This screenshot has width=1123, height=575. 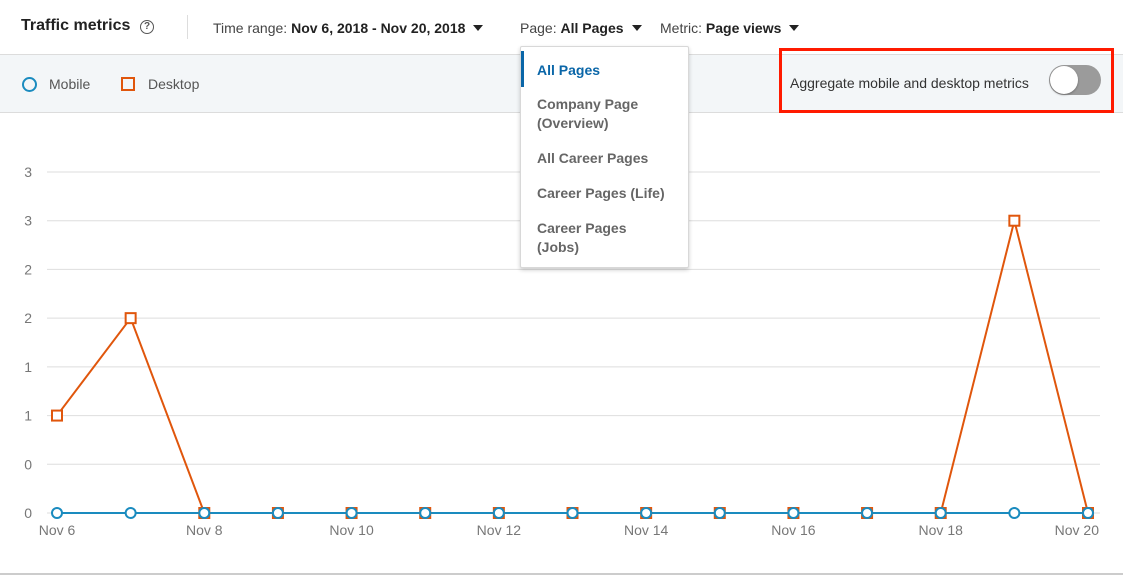 What do you see at coordinates (1077, 530) in the screenshot?
I see `x-tick-label: Nov 20` at bounding box center [1077, 530].